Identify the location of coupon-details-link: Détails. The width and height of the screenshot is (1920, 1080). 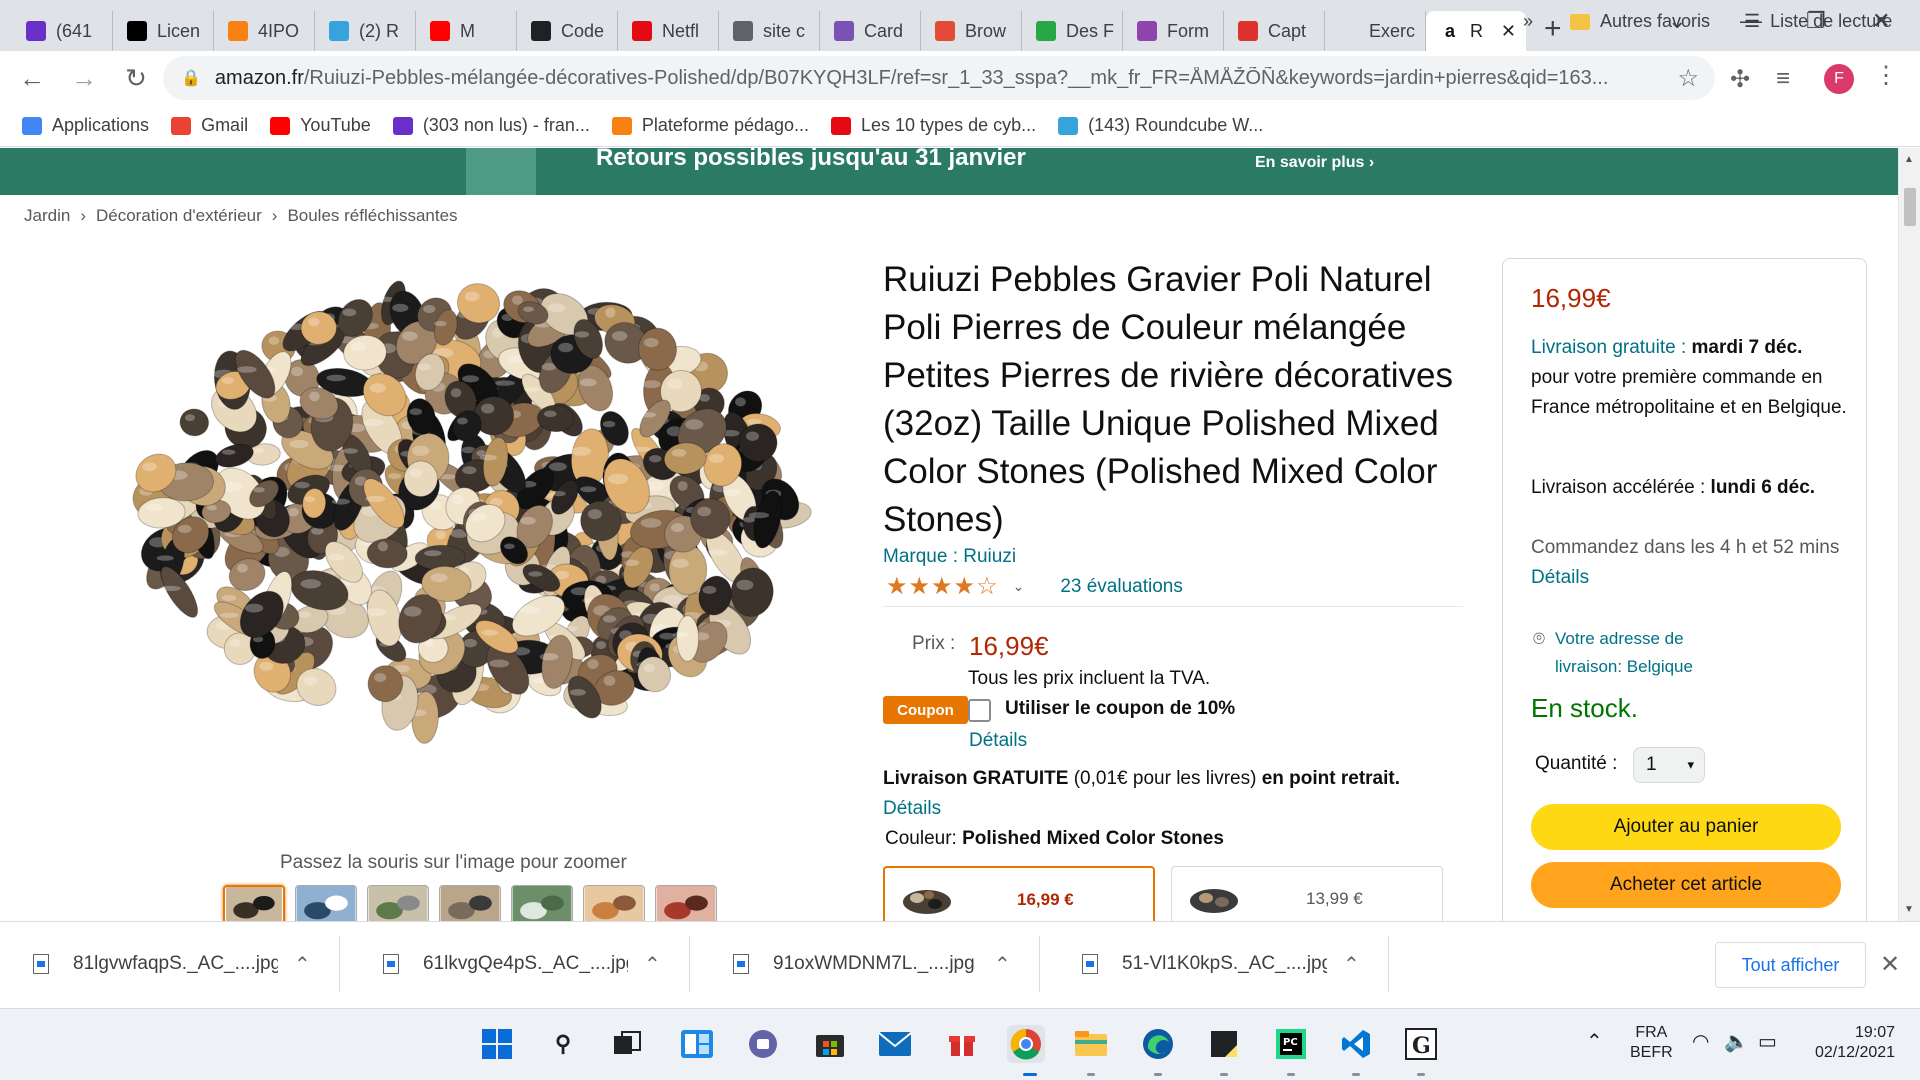
(998, 741).